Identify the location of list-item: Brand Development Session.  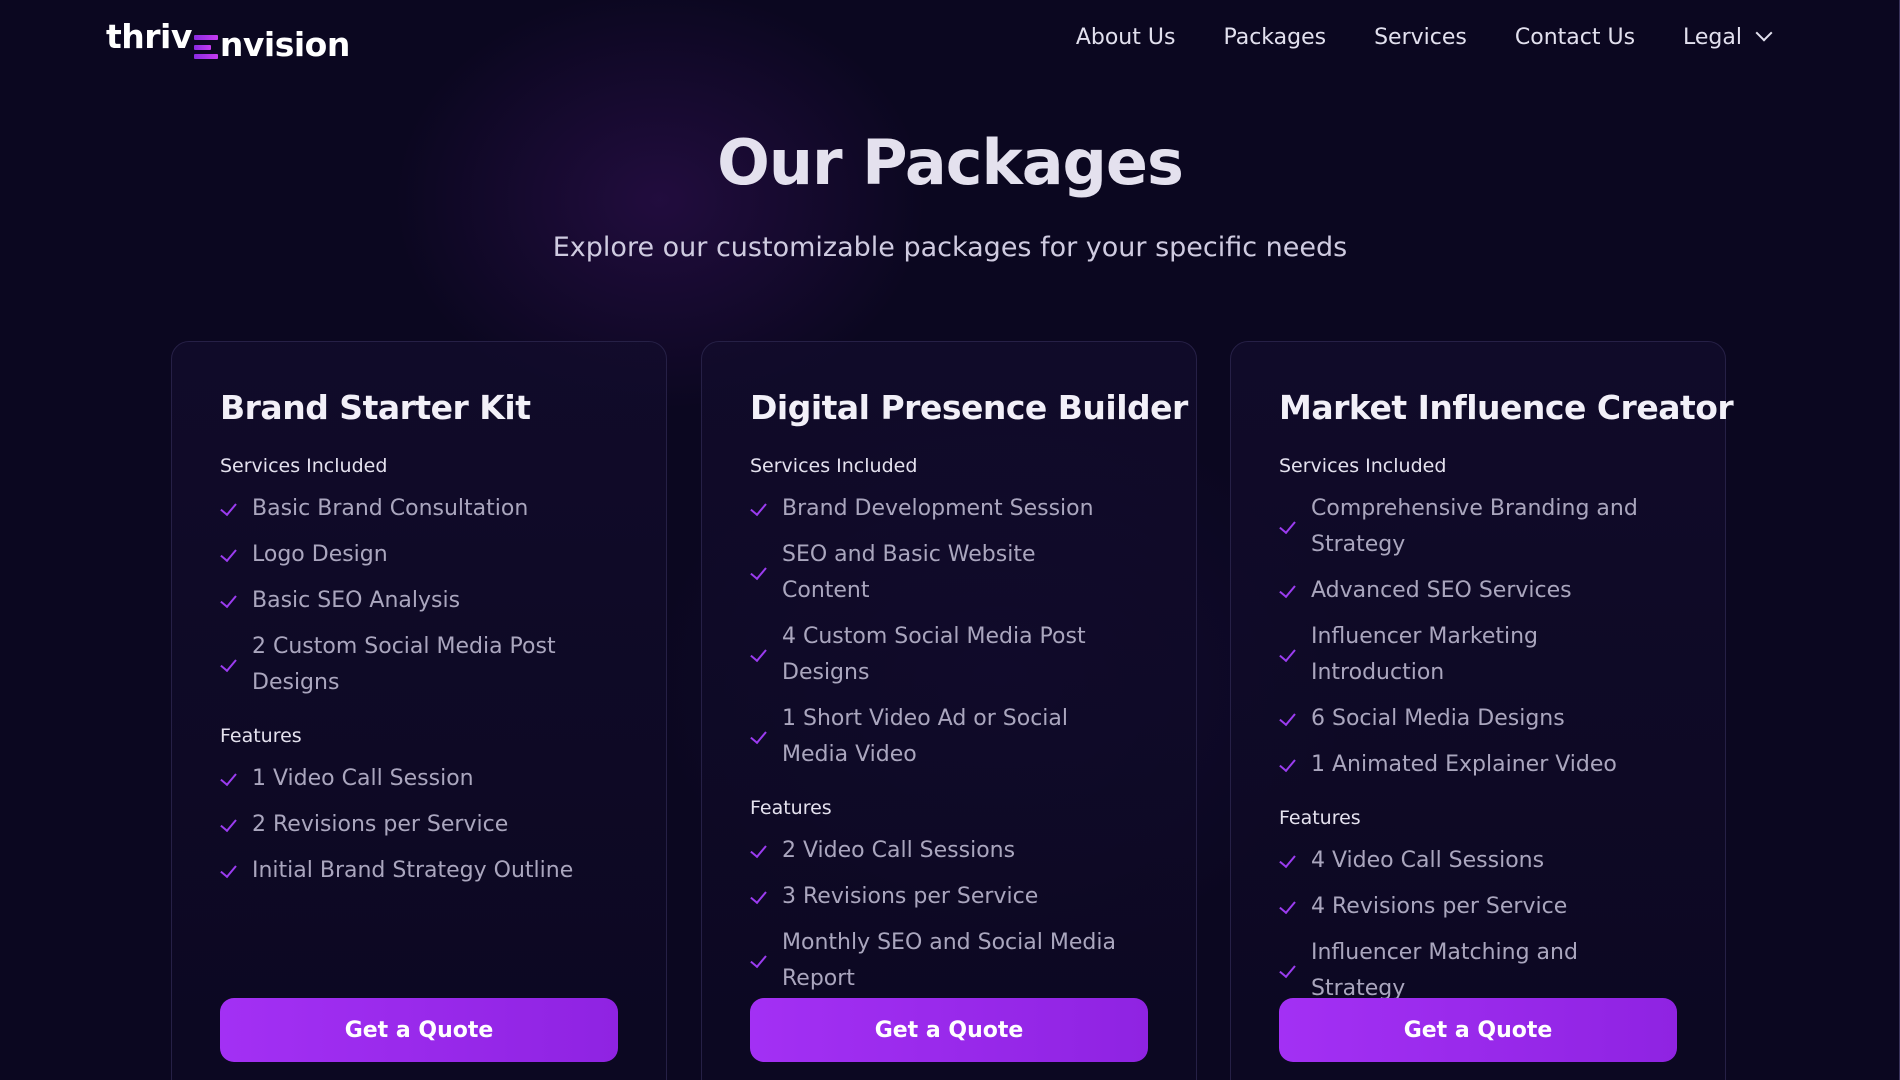
(949, 509).